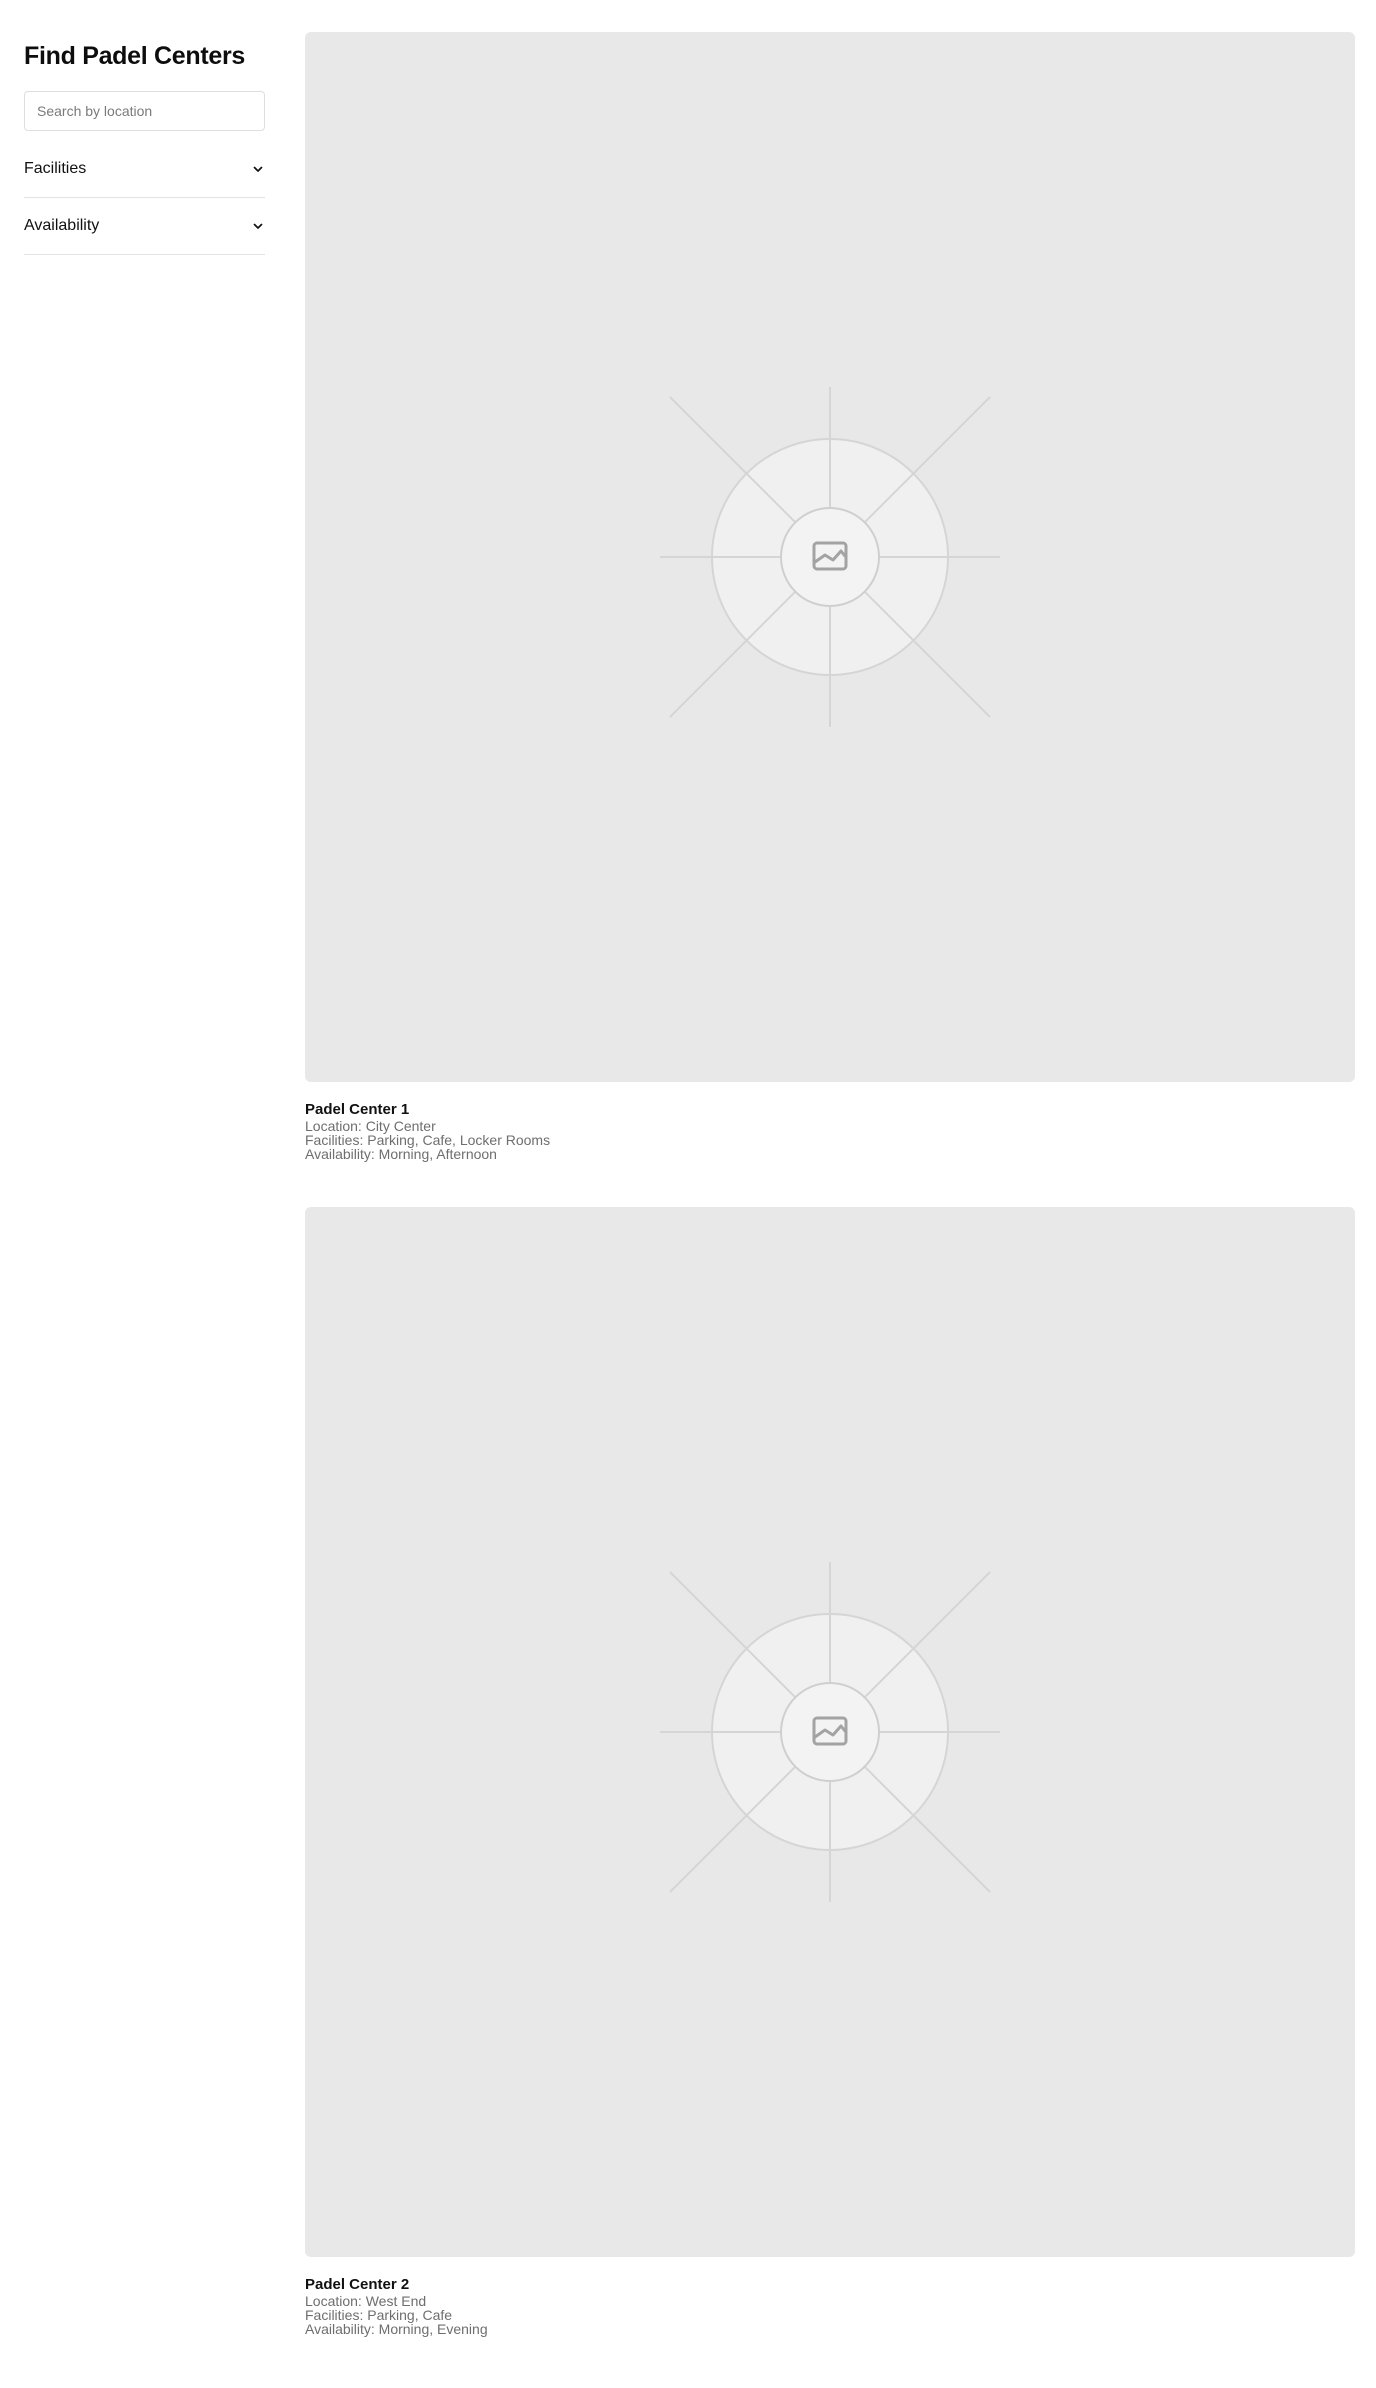 The height and width of the screenshot is (2388, 1376). What do you see at coordinates (401, 1154) in the screenshot?
I see `center-availability: Availability: Morning, Afternoon` at bounding box center [401, 1154].